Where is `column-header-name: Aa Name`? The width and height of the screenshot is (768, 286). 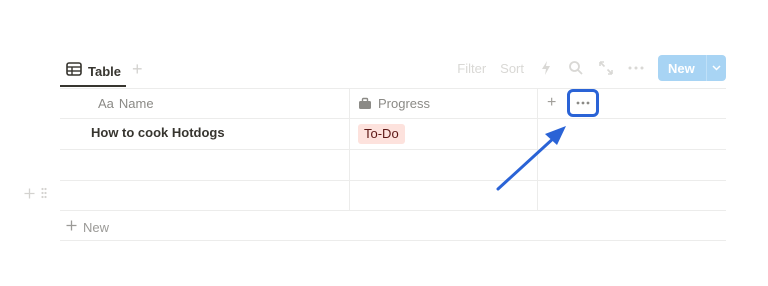
column-header-name: Aa Name is located at coordinates (126, 103).